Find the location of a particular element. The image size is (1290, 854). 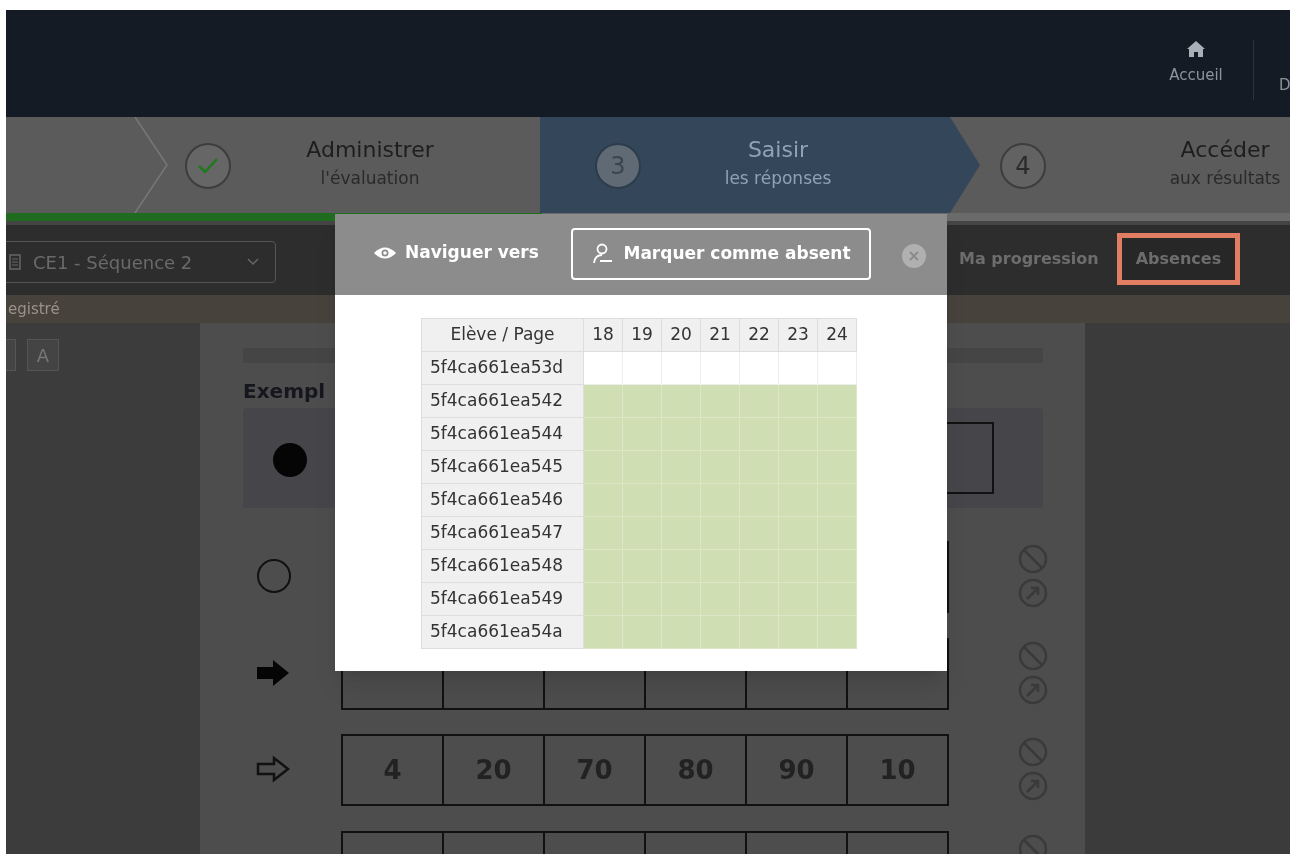

person-icon is located at coordinates (602, 254).